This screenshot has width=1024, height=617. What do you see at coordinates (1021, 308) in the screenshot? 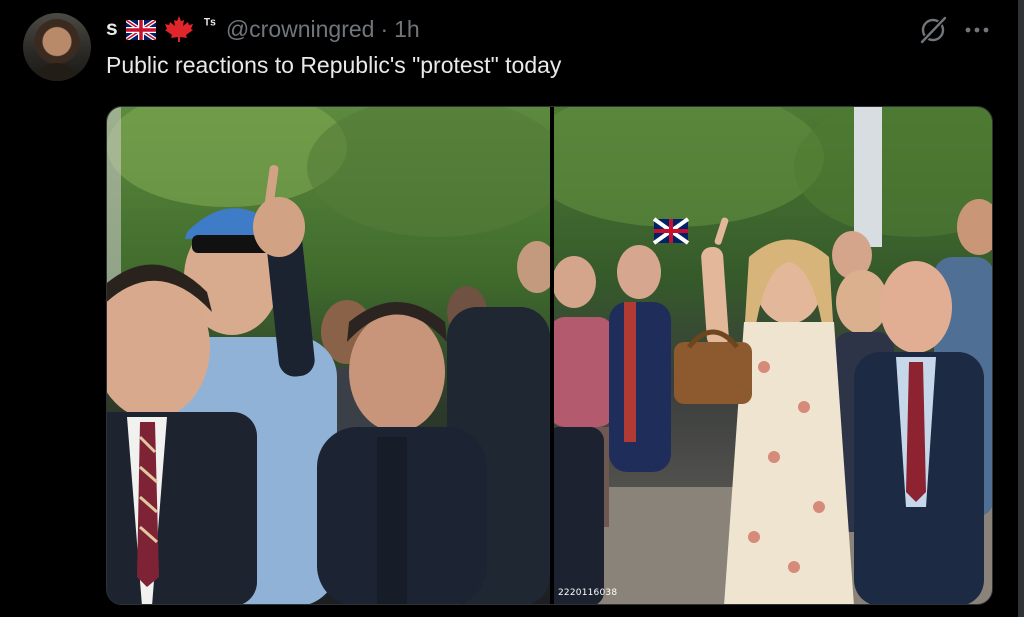
I see `timeline-border` at bounding box center [1021, 308].